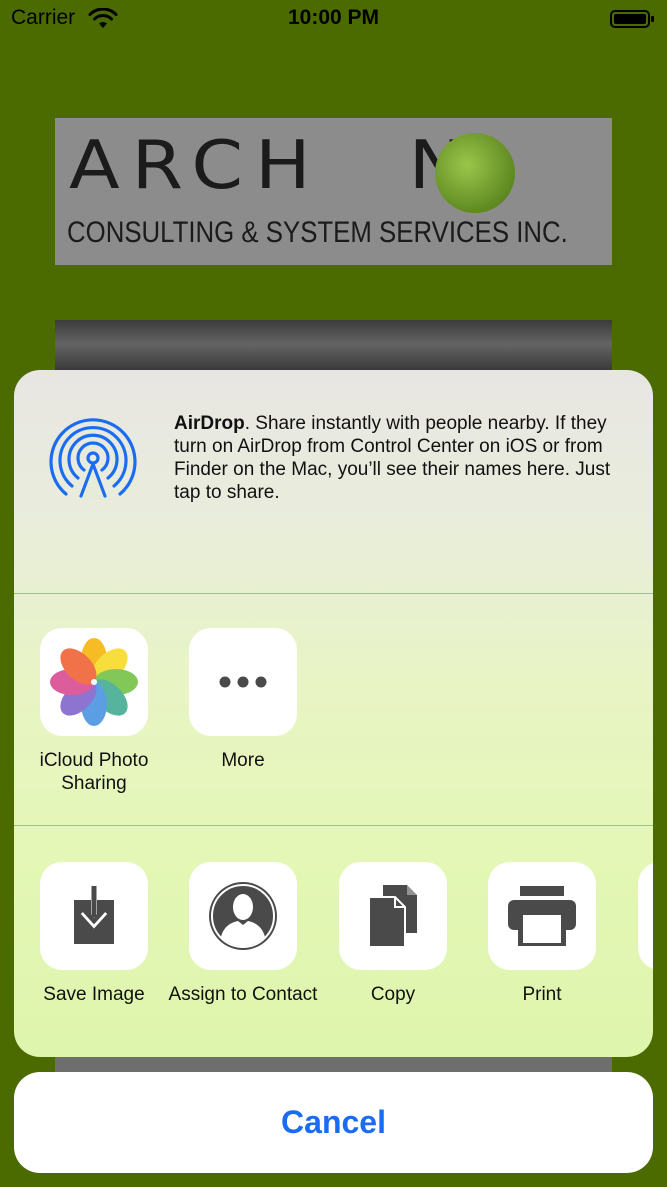  I want to click on more-tile, so click(243, 682).